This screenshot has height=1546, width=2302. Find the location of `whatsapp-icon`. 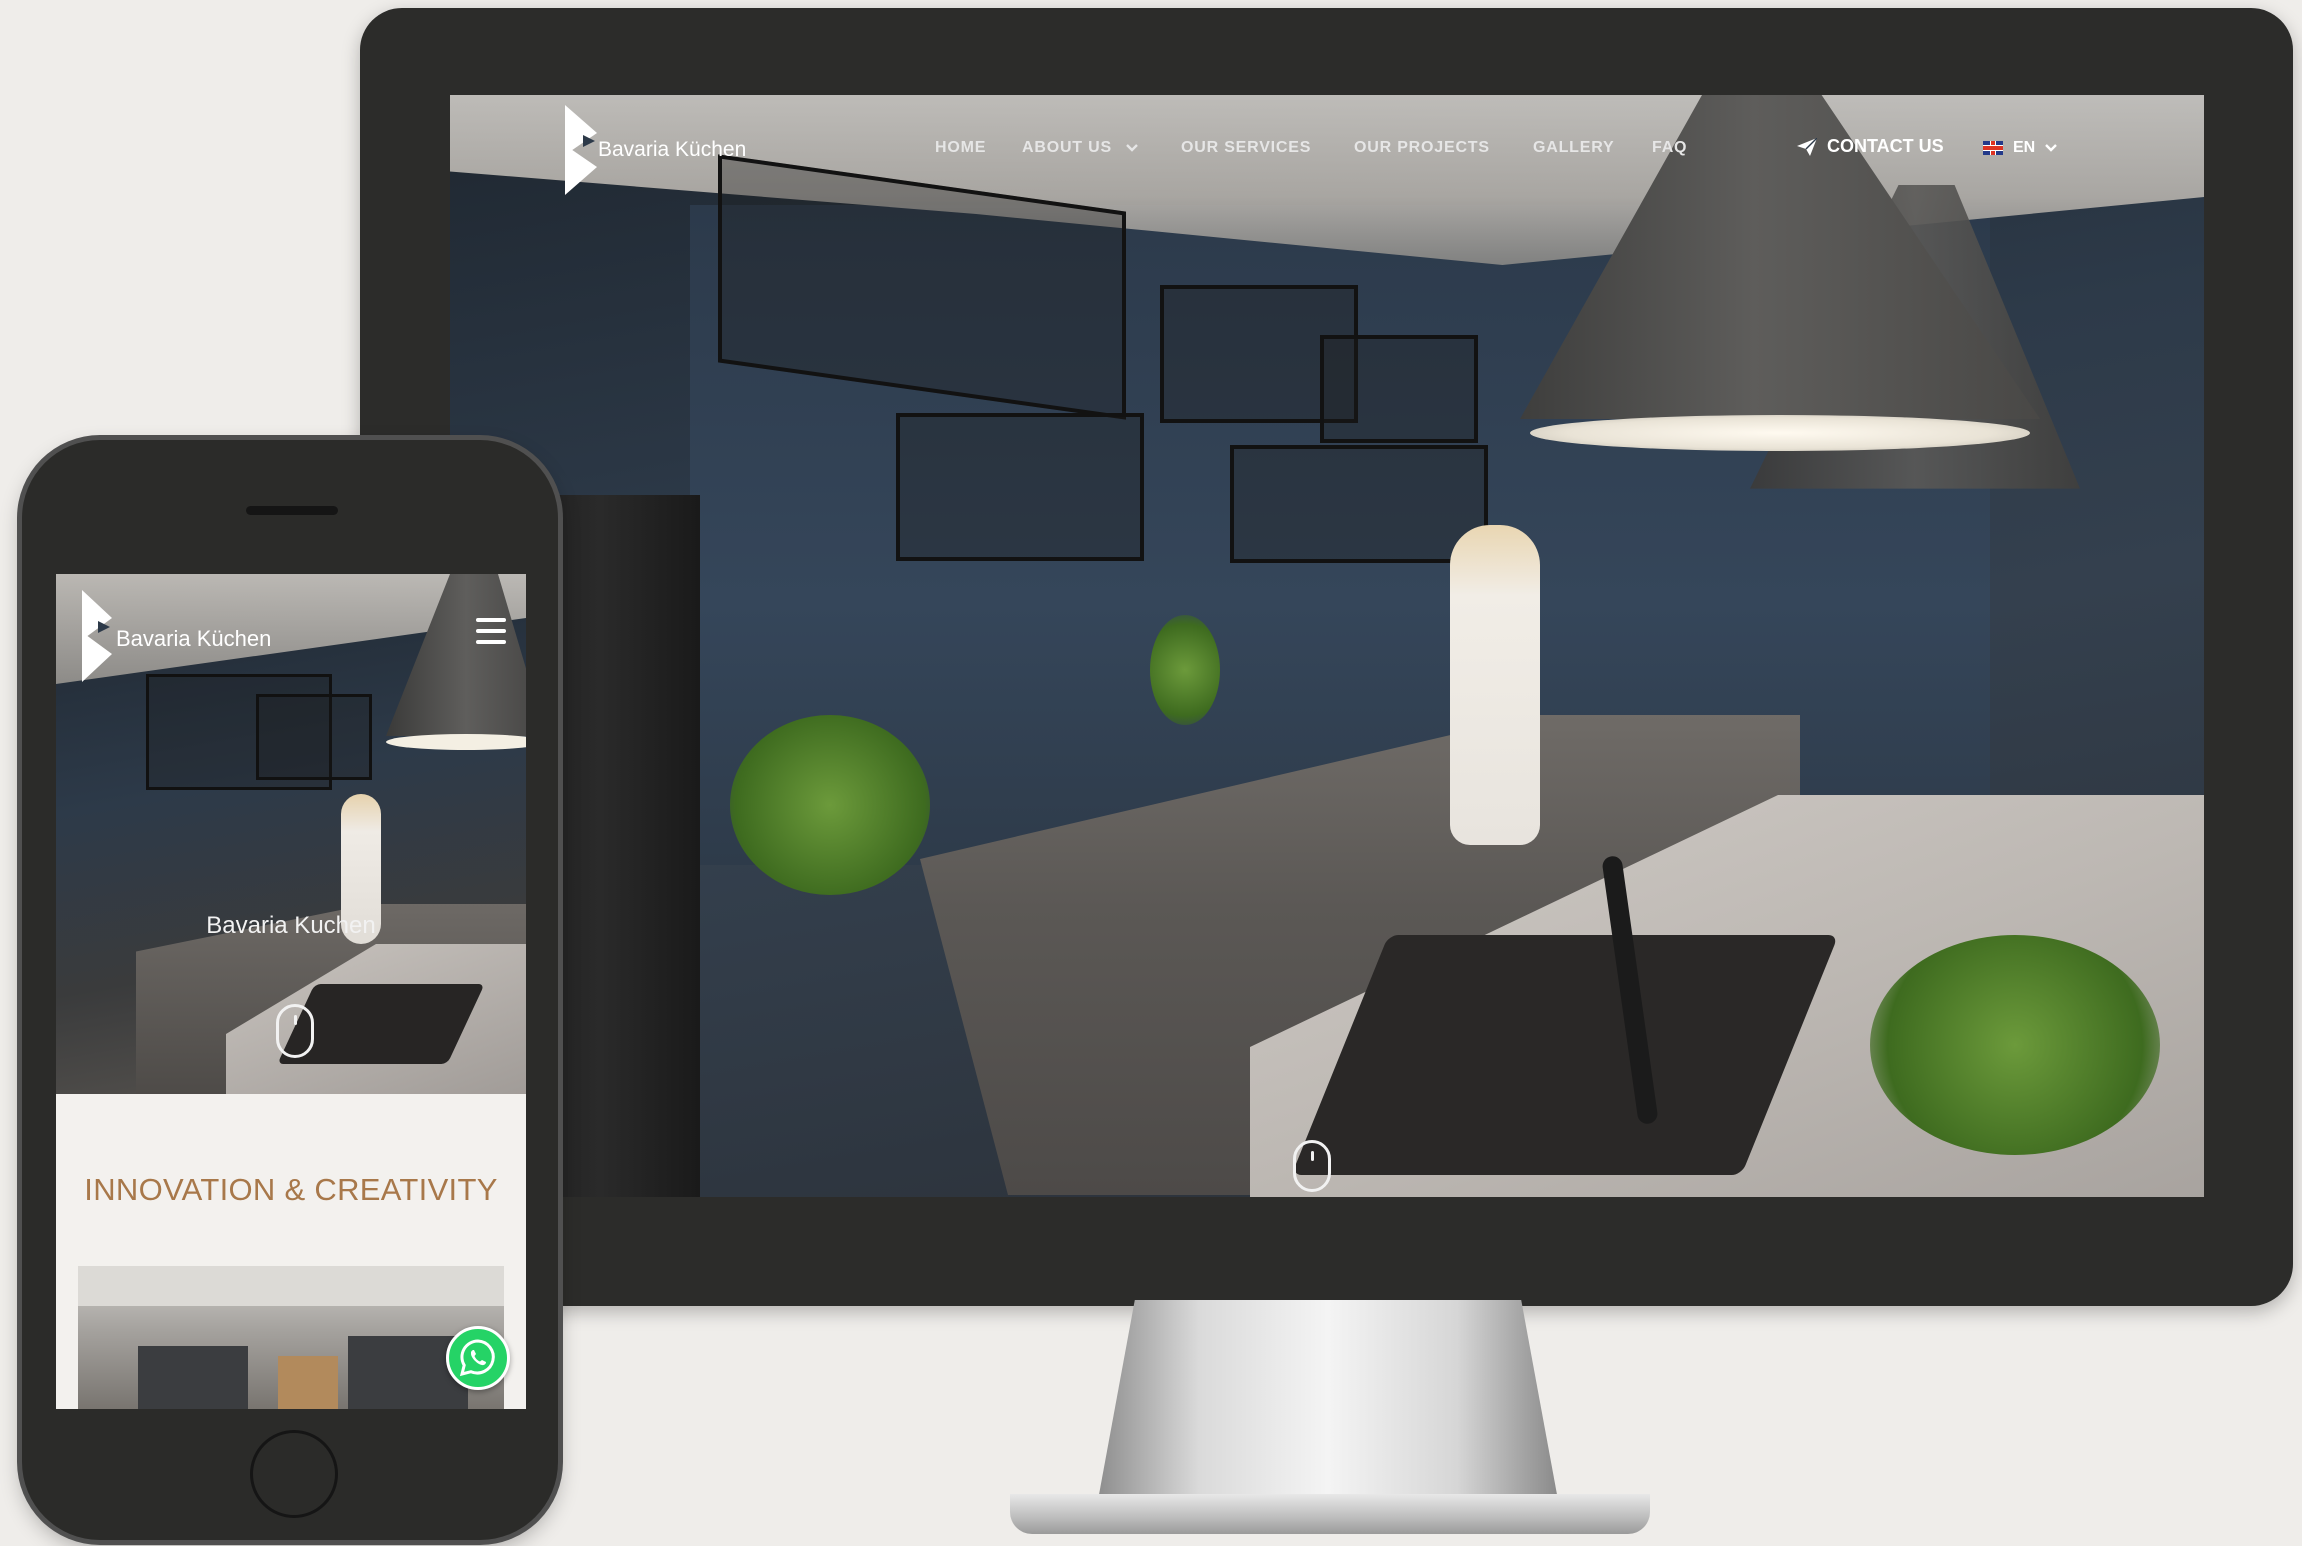

whatsapp-icon is located at coordinates (477, 1358).